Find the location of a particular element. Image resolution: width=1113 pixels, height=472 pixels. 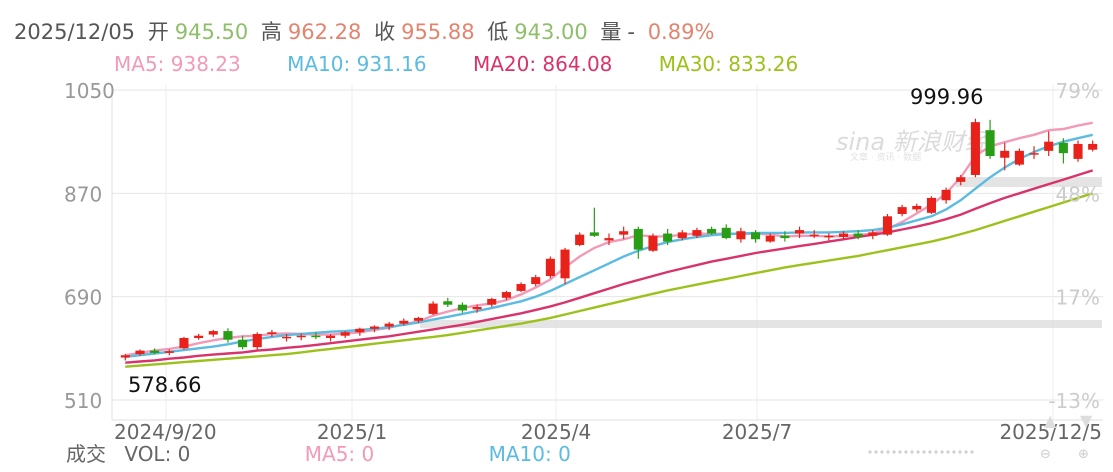

vol-ma5: MA5: 0 is located at coordinates (339, 454).